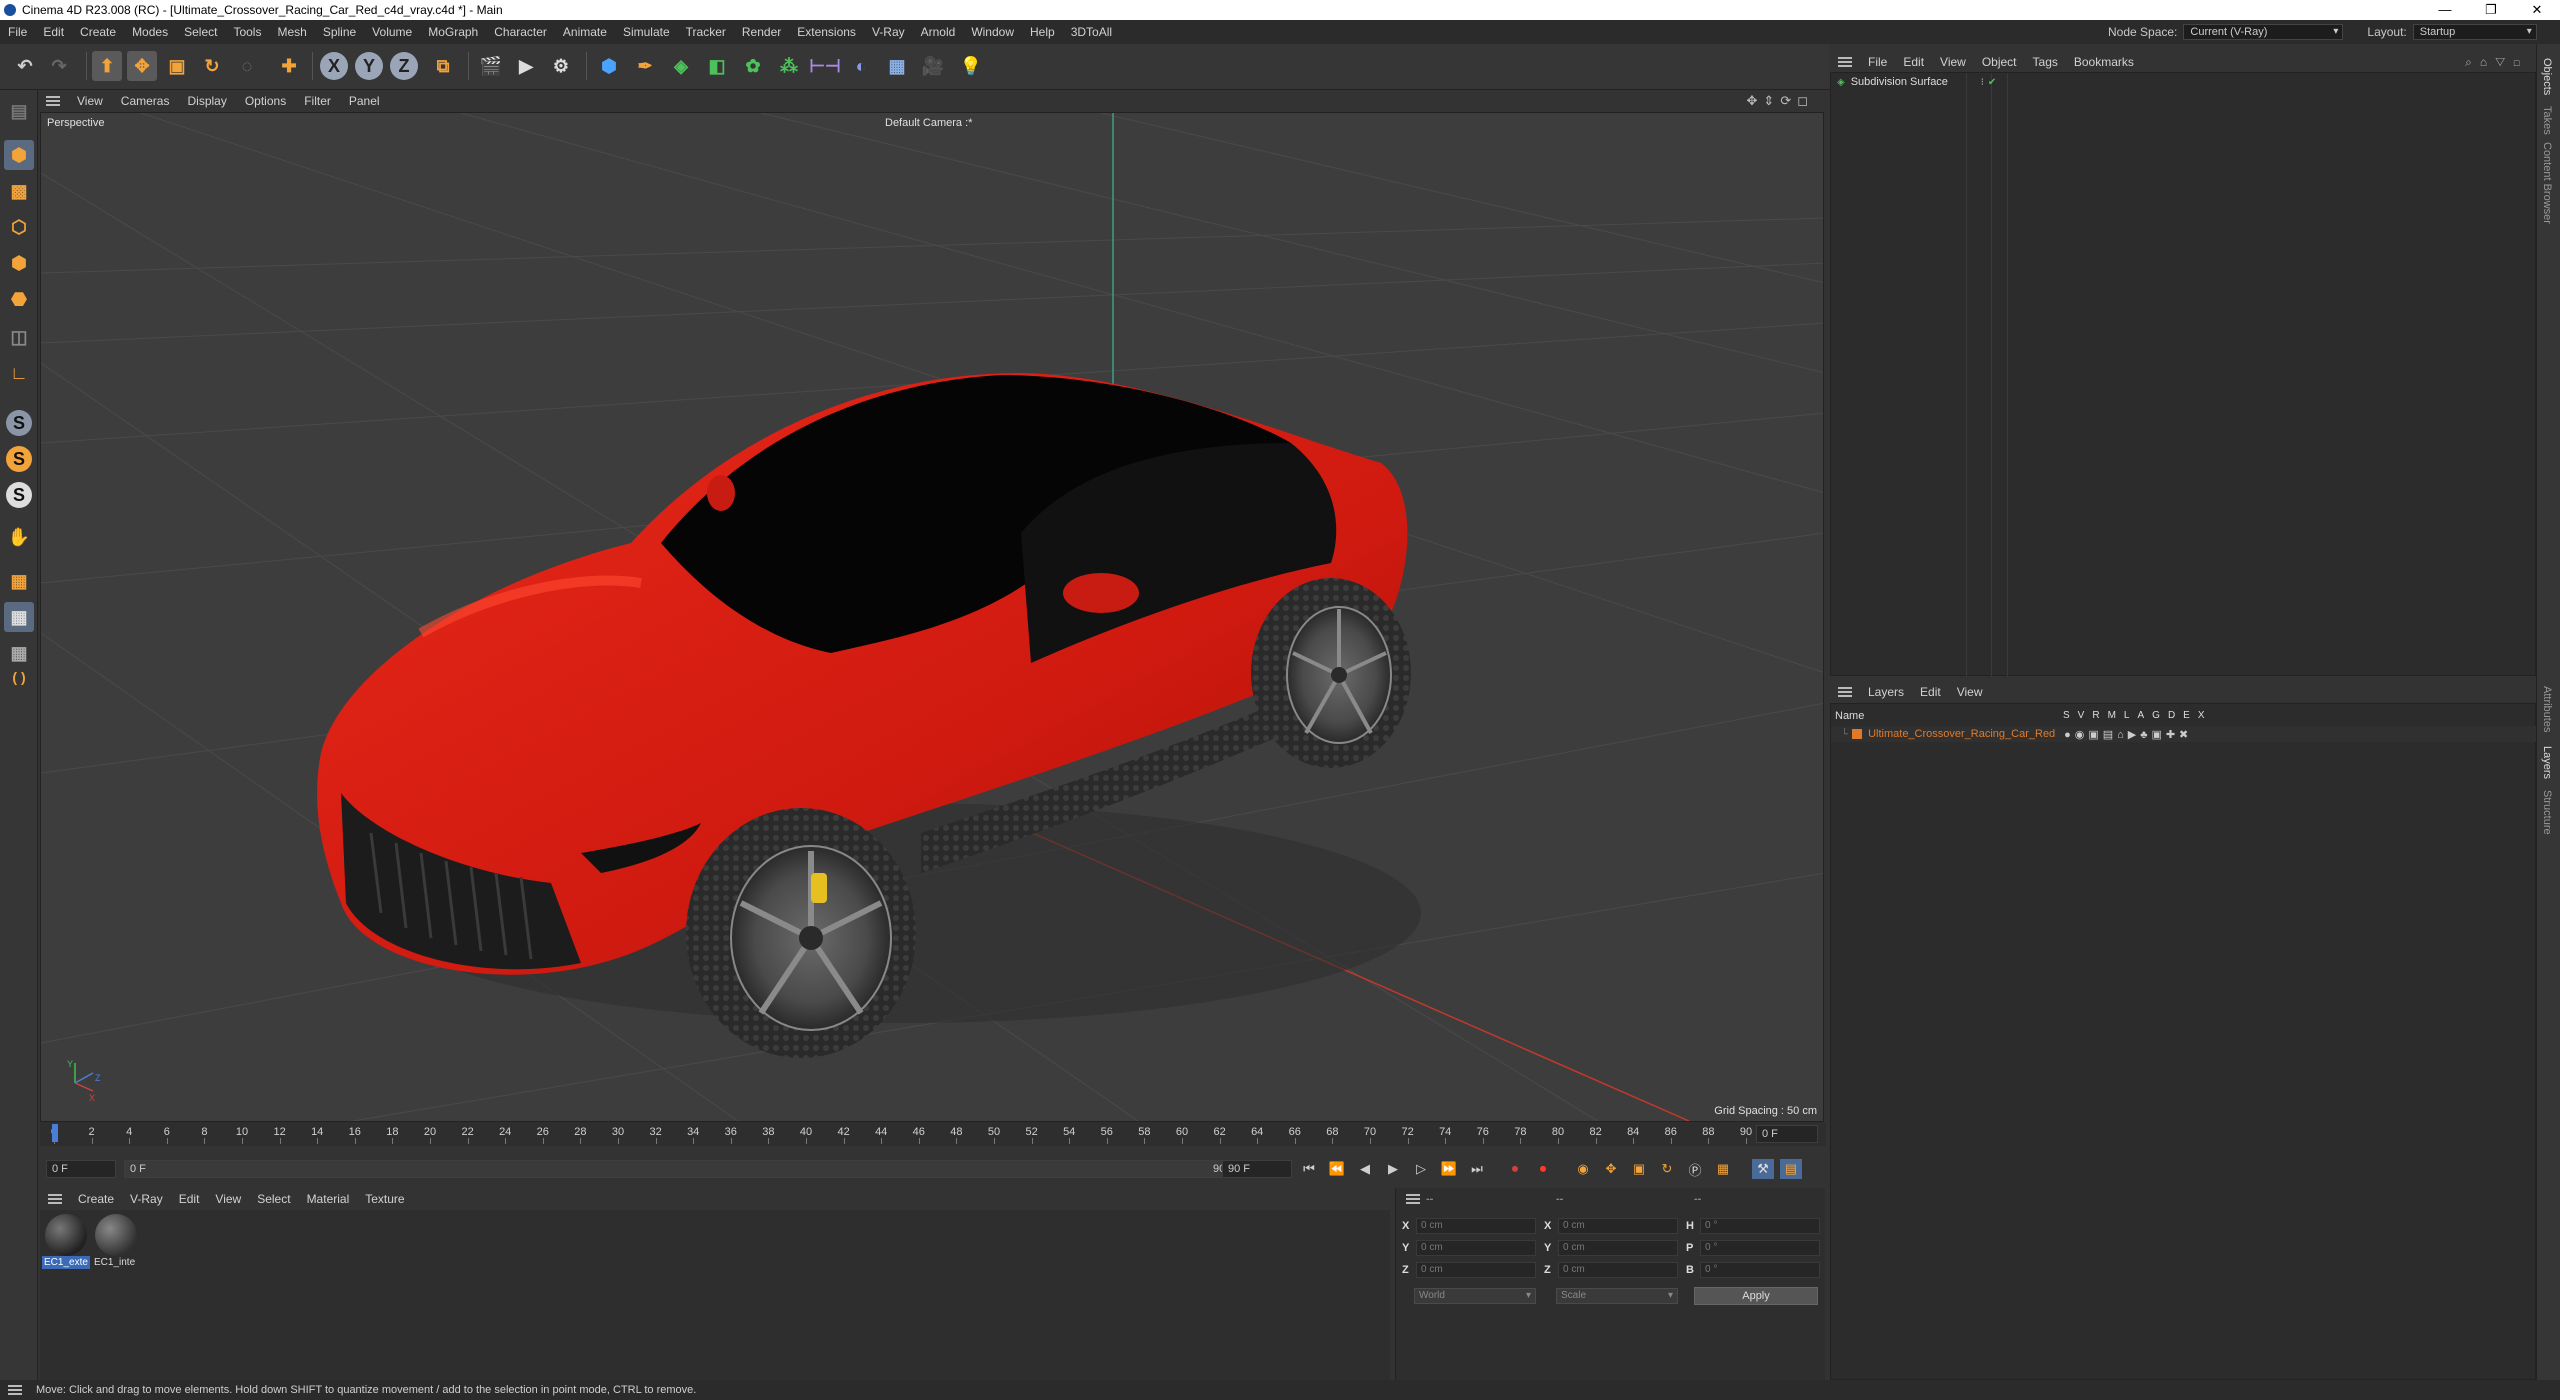 The height and width of the screenshot is (1400, 2560). Describe the element at coordinates (2547, 812) in the screenshot. I see `tab-structure: Structure` at that location.